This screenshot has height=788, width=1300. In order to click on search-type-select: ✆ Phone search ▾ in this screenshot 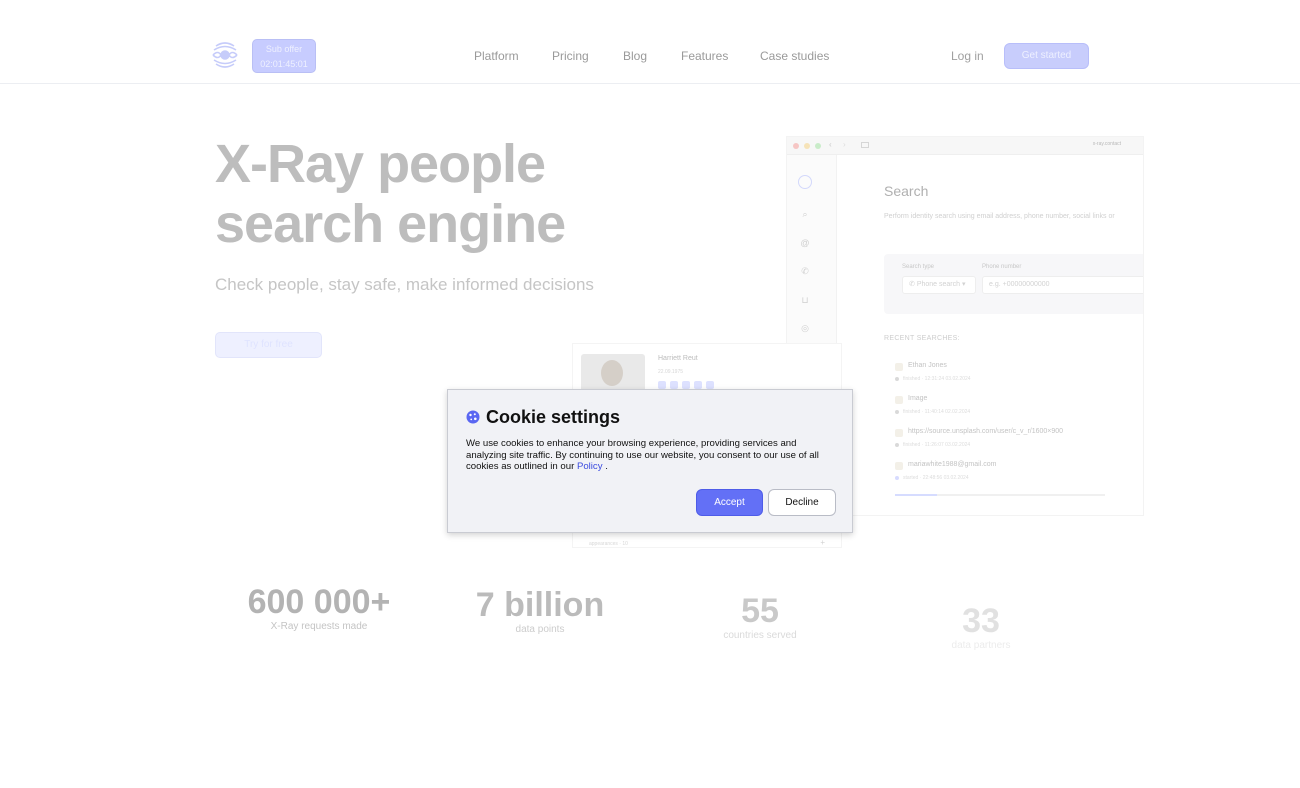, I will do `click(939, 285)`.